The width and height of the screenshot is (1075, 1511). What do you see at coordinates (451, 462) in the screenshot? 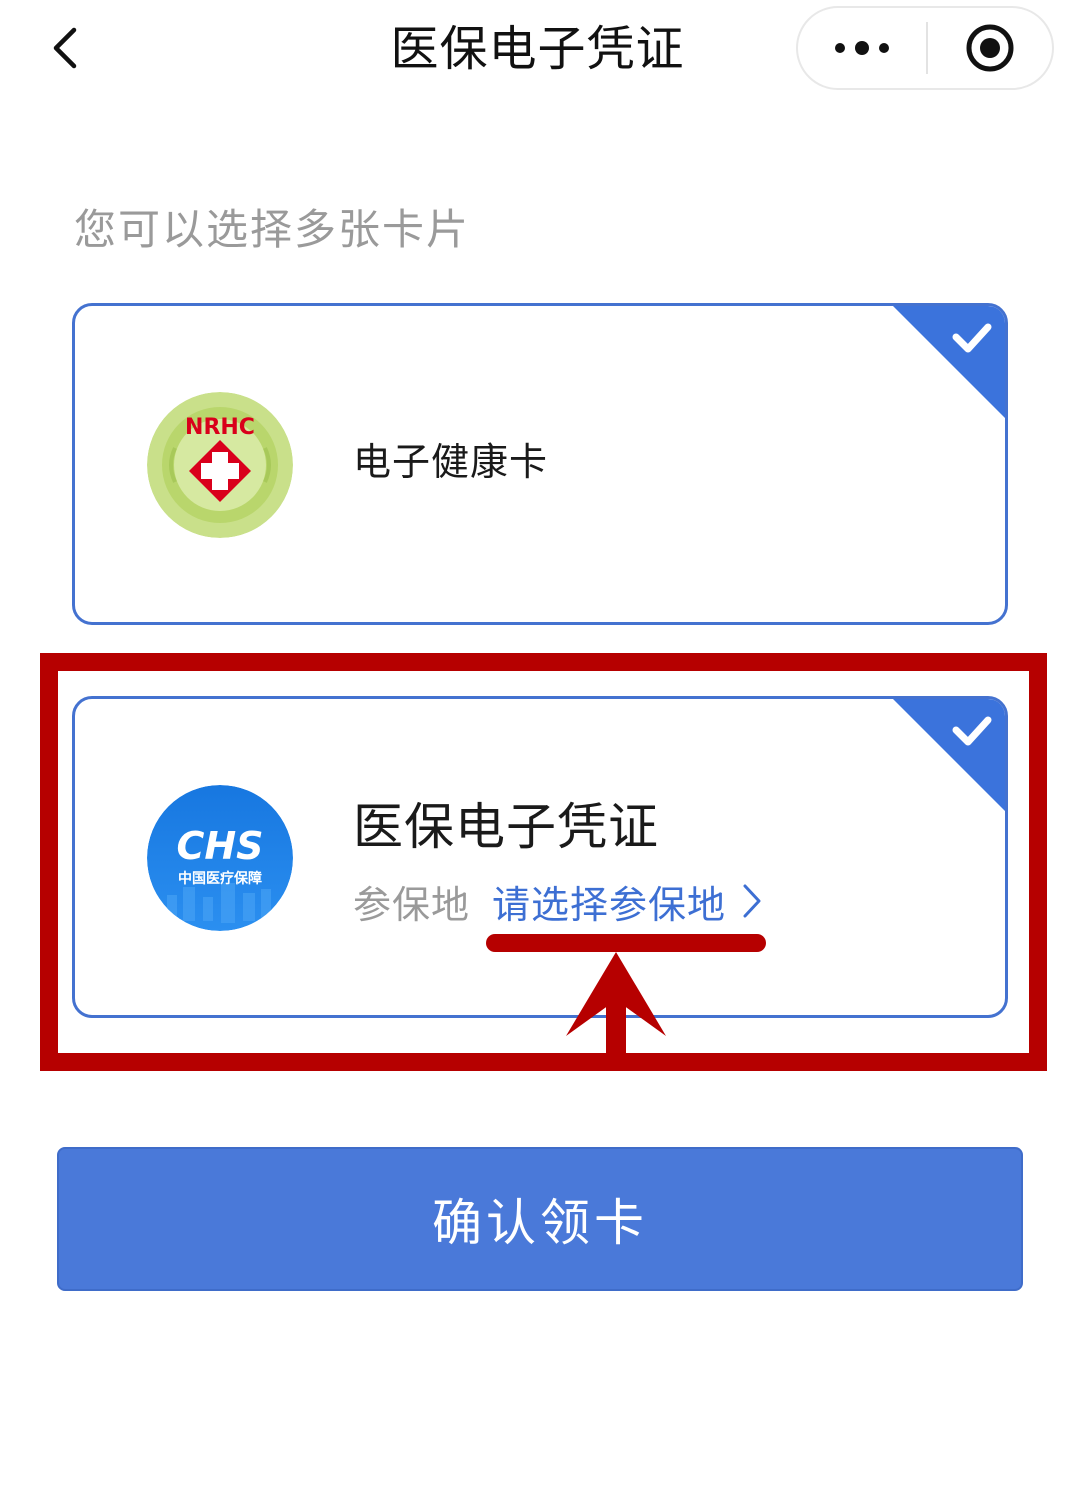
I see `card-title: 电子健康卡` at bounding box center [451, 462].